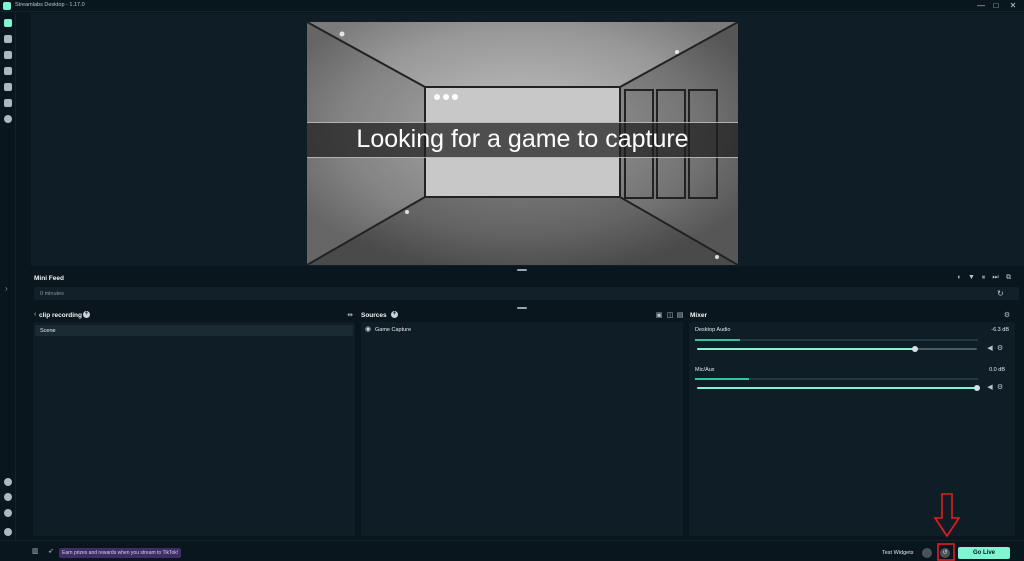 The image size is (1024, 561). Describe the element at coordinates (50, 5) in the screenshot. I see `window-title: Streamlabs Desktop - 1.17.0` at that location.